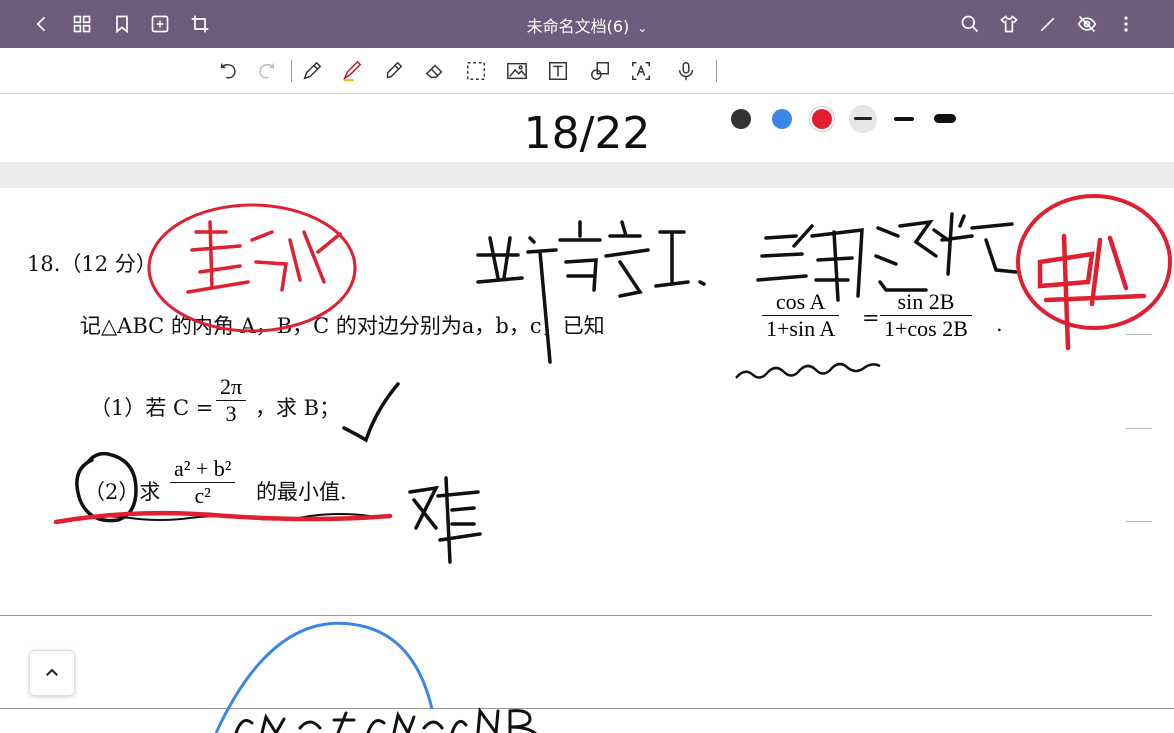 The width and height of the screenshot is (1174, 733). Describe the element at coordinates (999, 324) in the screenshot. I see `stem-period: .` at that location.